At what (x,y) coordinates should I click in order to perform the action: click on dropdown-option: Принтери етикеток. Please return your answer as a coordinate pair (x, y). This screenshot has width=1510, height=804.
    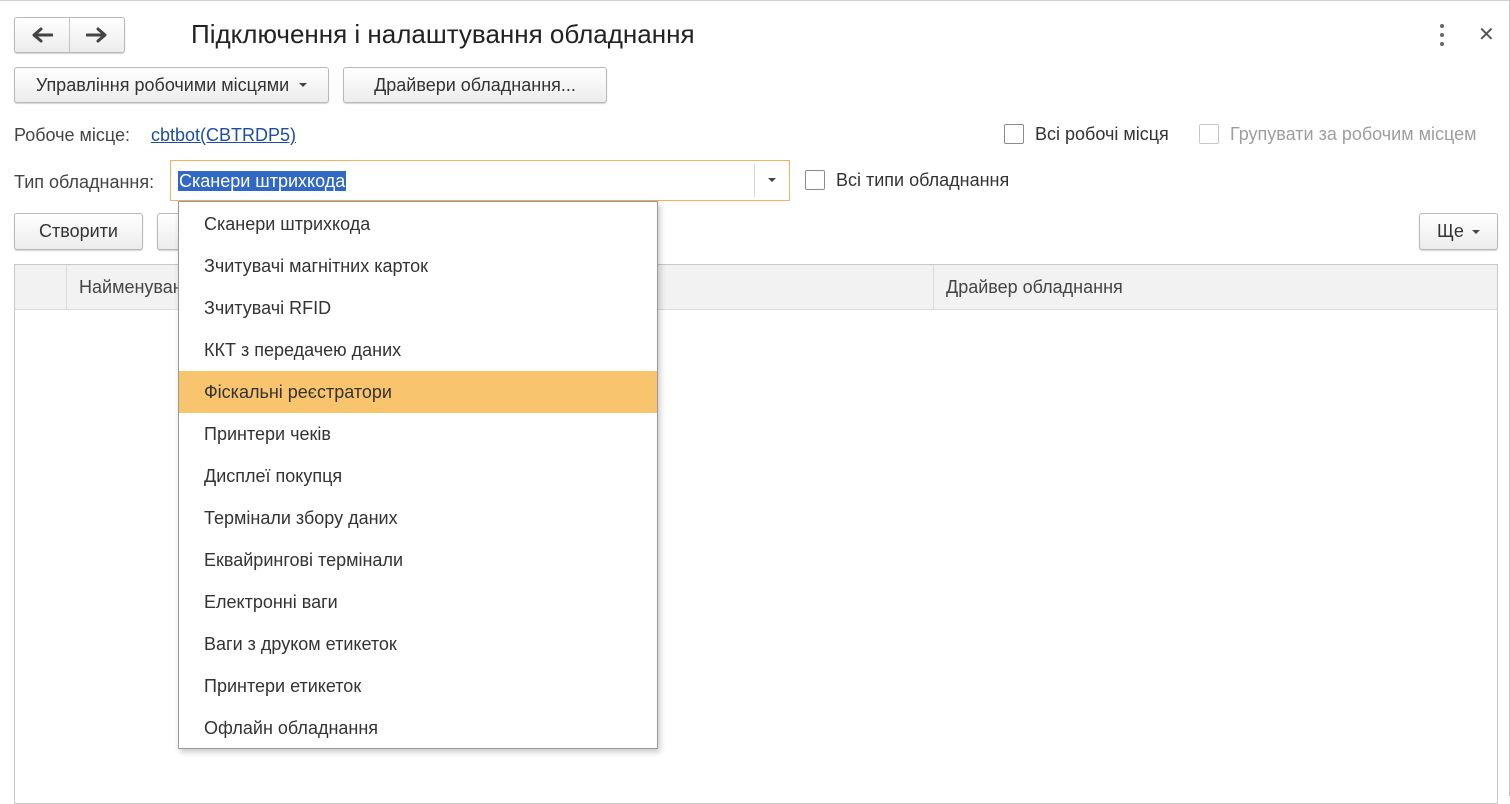
    Looking at the image, I should click on (418, 686).